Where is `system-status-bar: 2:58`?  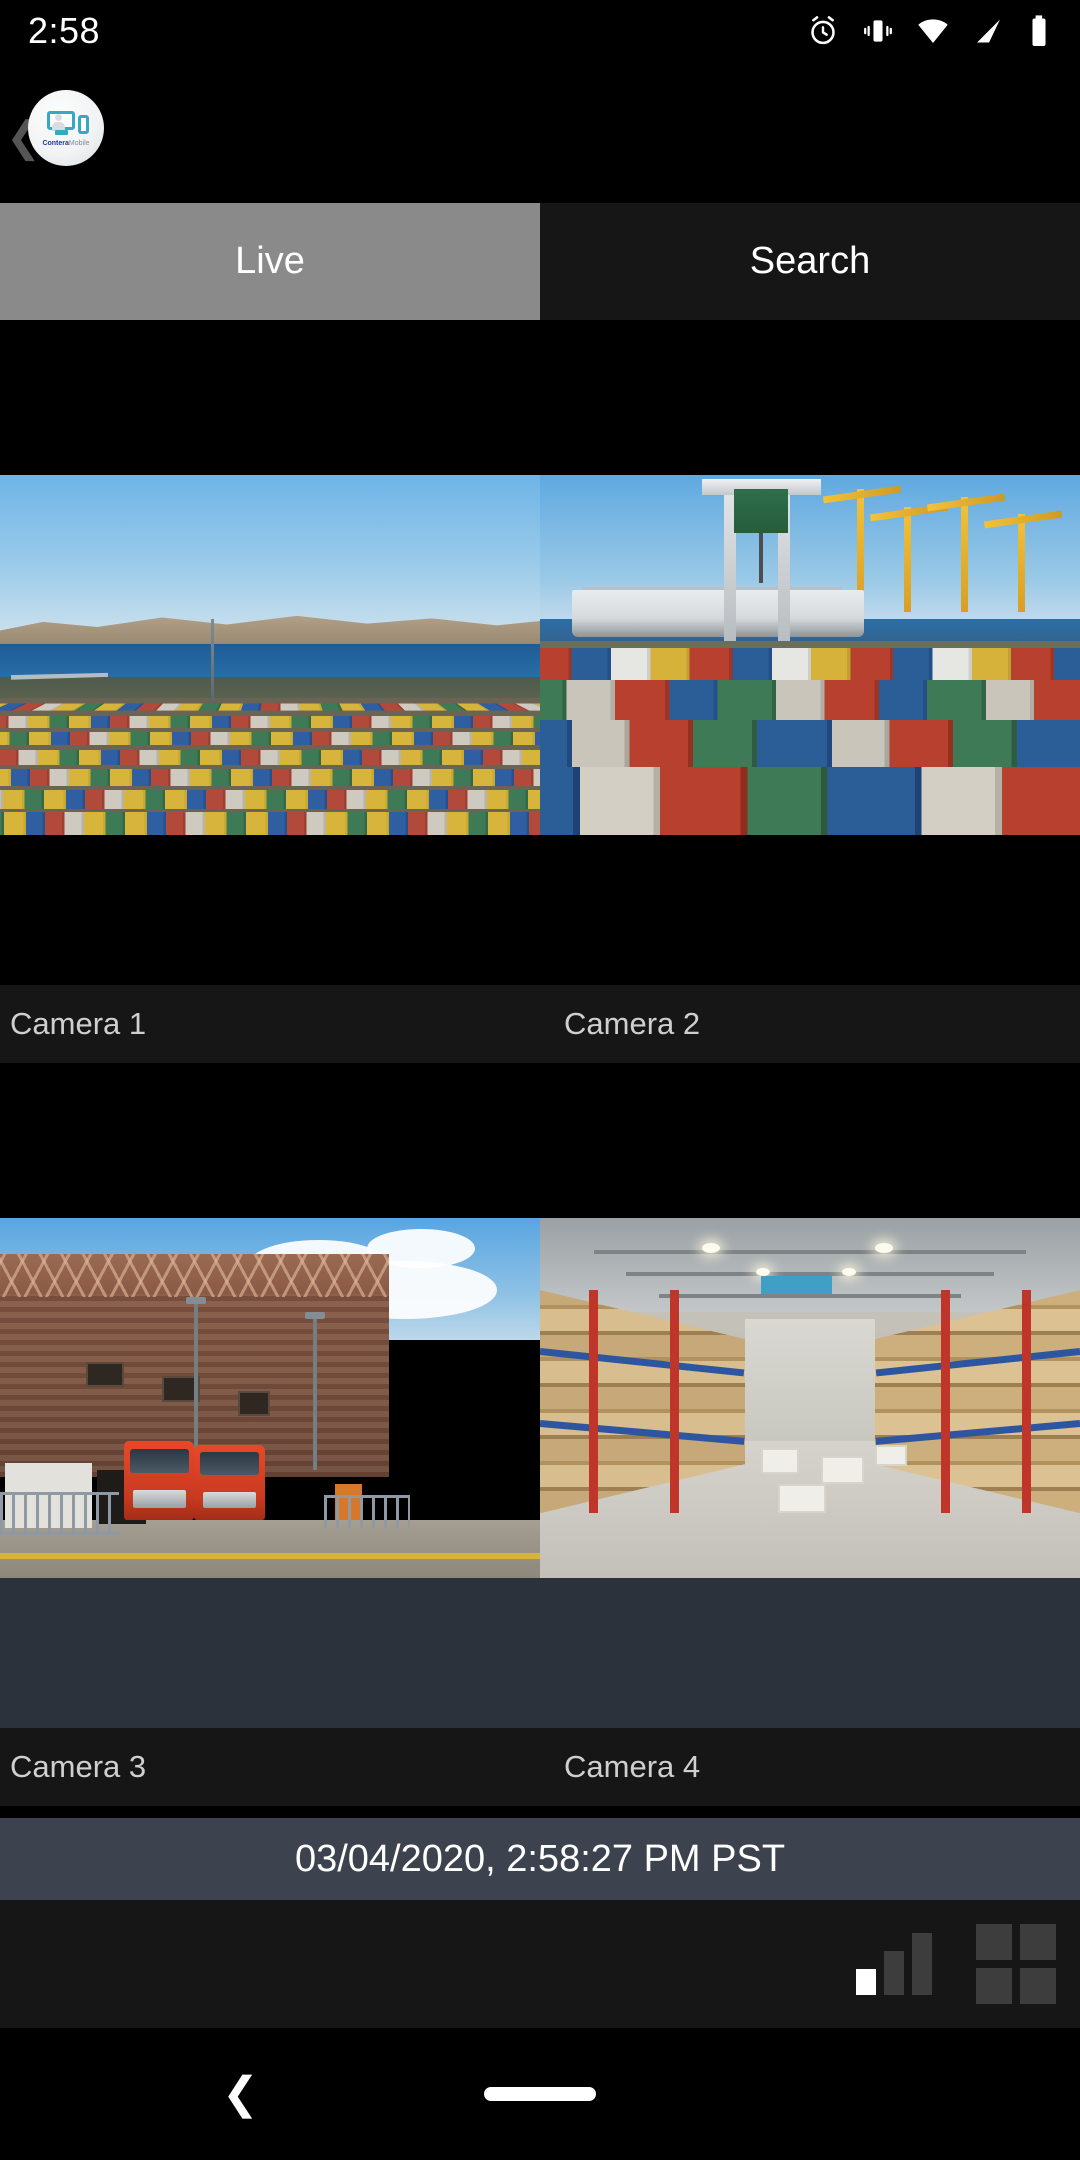
system-status-bar: 2:58 is located at coordinates (540, 31).